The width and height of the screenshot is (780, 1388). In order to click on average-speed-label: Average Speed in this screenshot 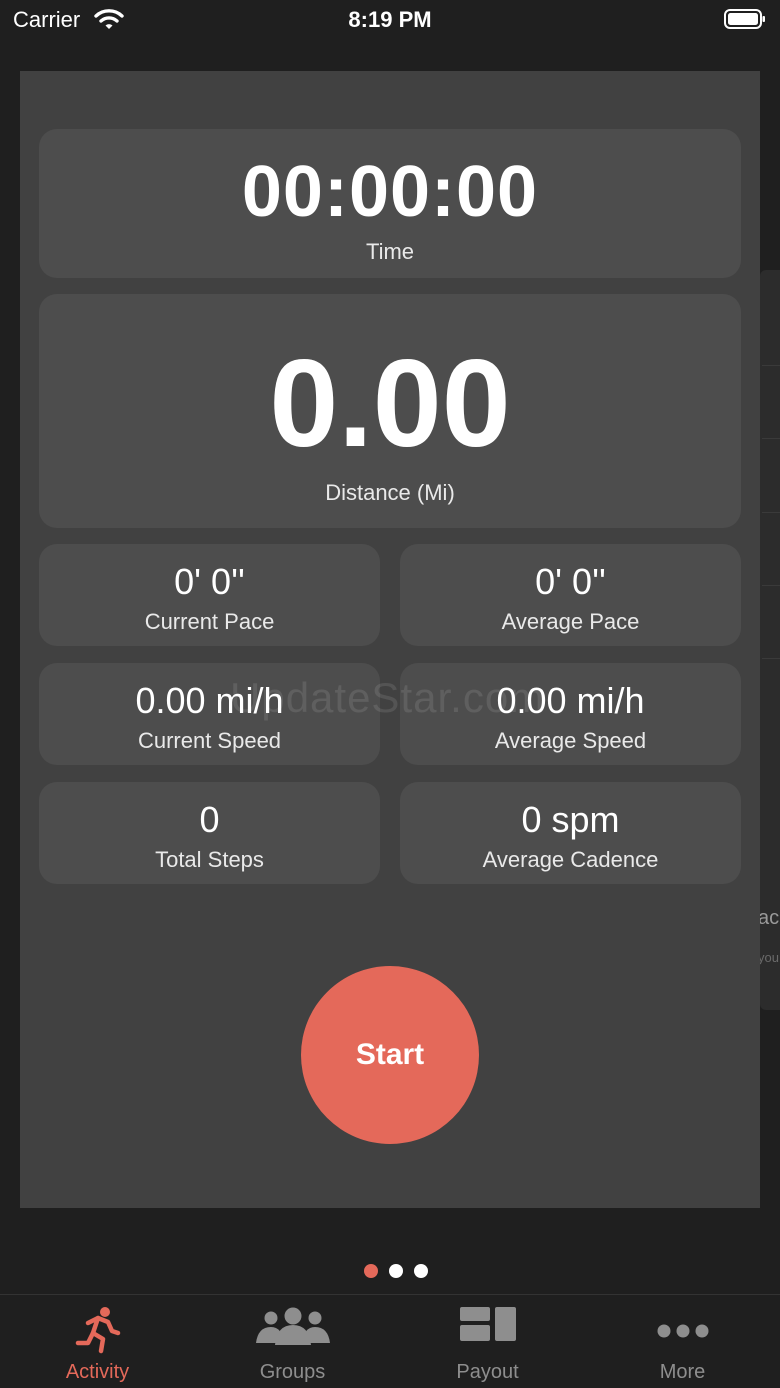, I will do `click(570, 740)`.